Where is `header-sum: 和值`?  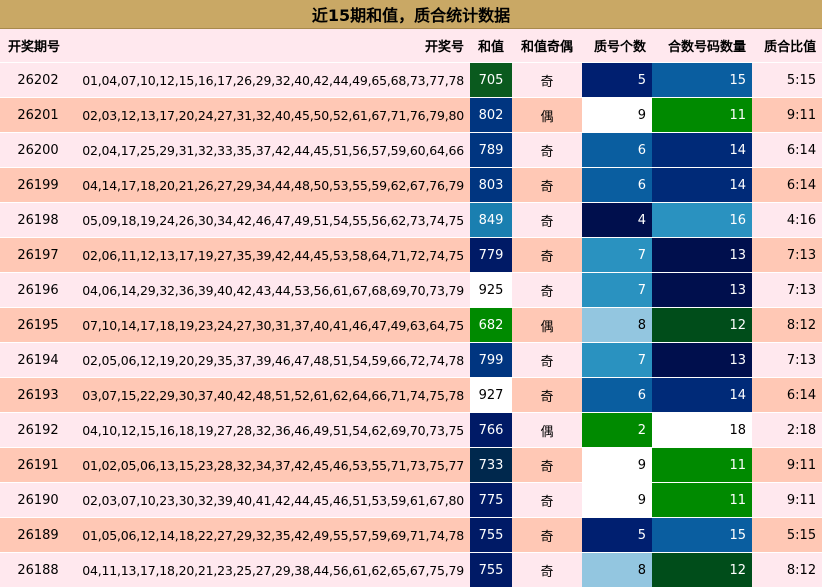 header-sum: 和值 is located at coordinates (491, 46).